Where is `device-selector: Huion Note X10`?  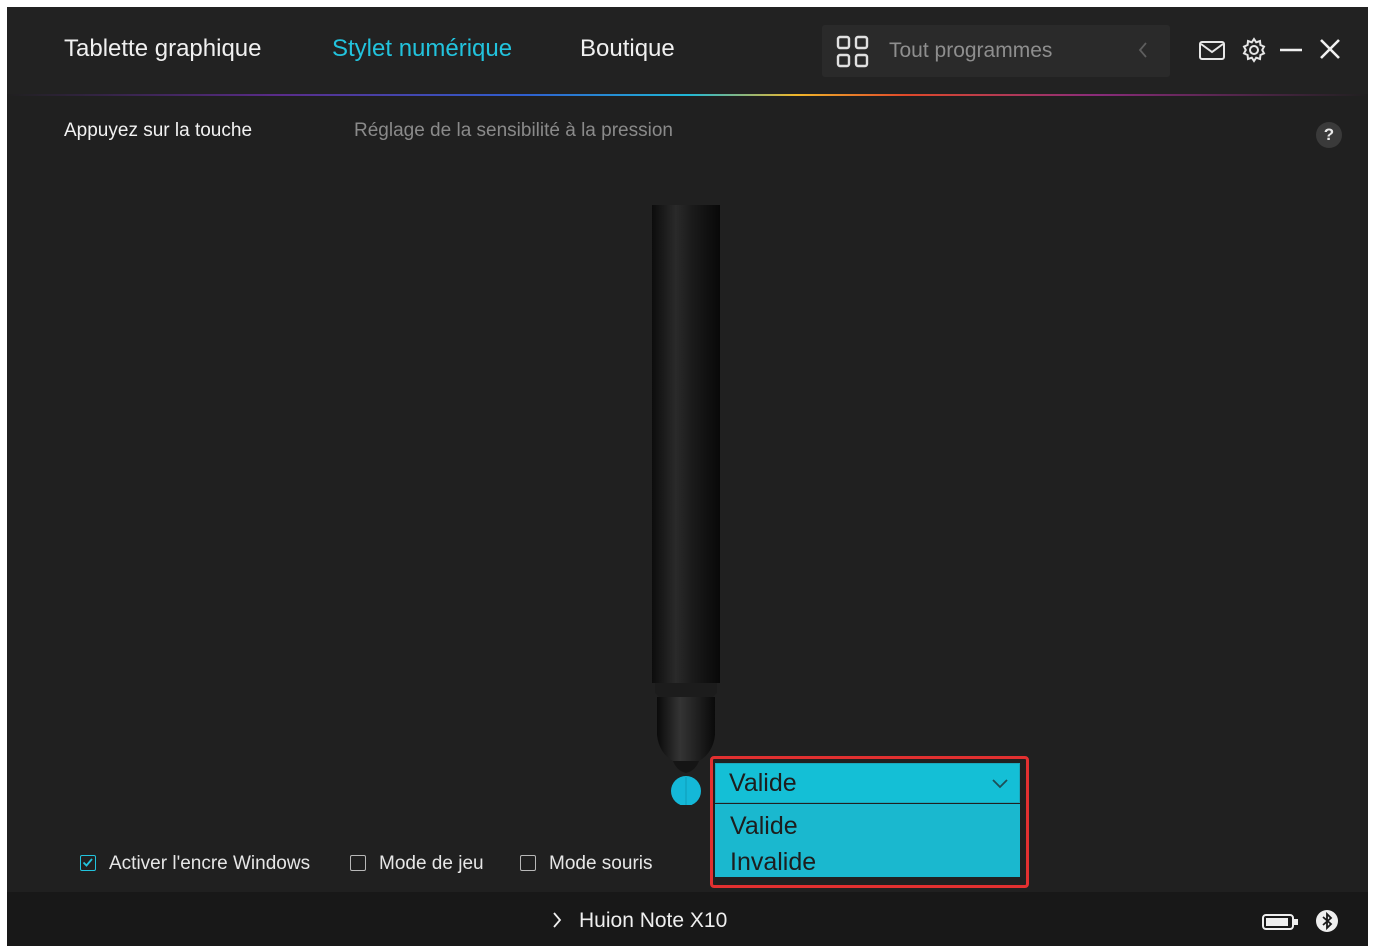 device-selector: Huion Note X10 is located at coordinates (639, 921).